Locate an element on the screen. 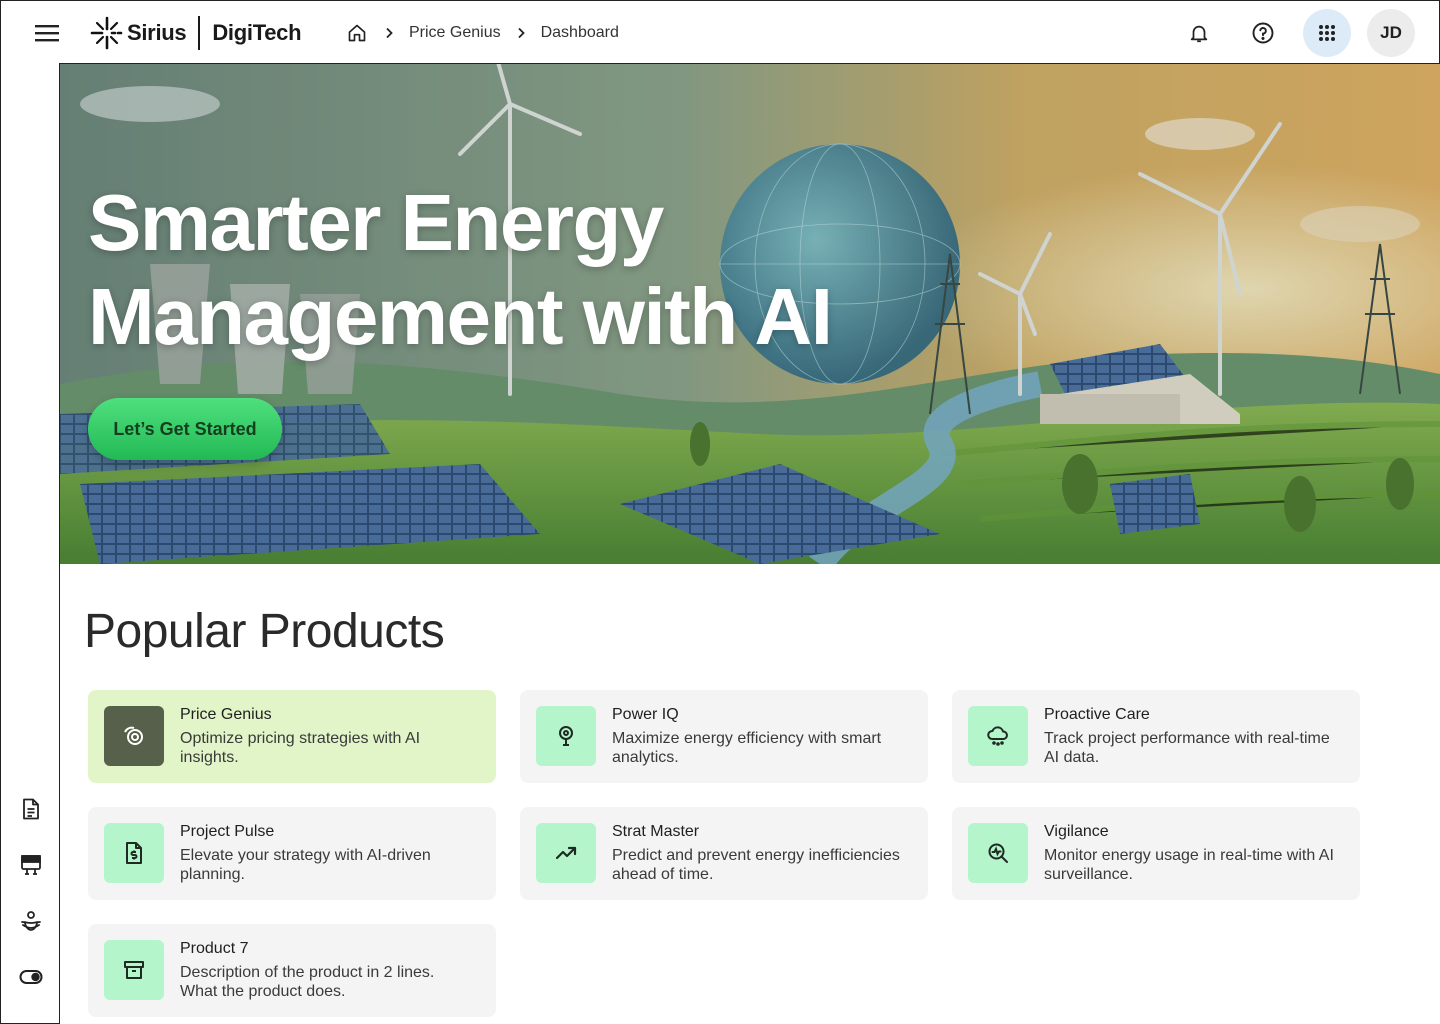  toggle-icon is located at coordinates (31, 977).